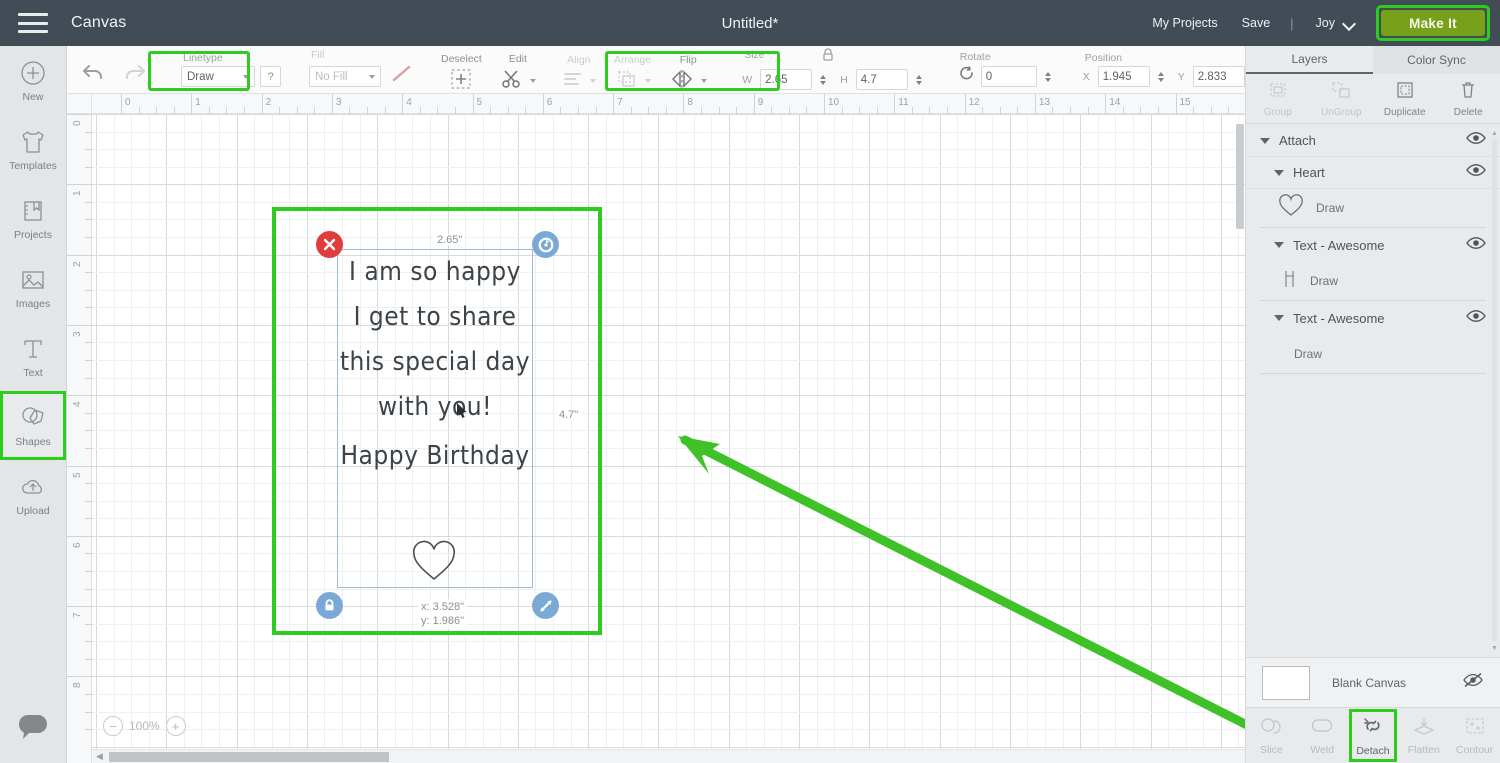  Describe the element at coordinates (434, 563) in the screenshot. I see `heart-outline-icon` at that location.